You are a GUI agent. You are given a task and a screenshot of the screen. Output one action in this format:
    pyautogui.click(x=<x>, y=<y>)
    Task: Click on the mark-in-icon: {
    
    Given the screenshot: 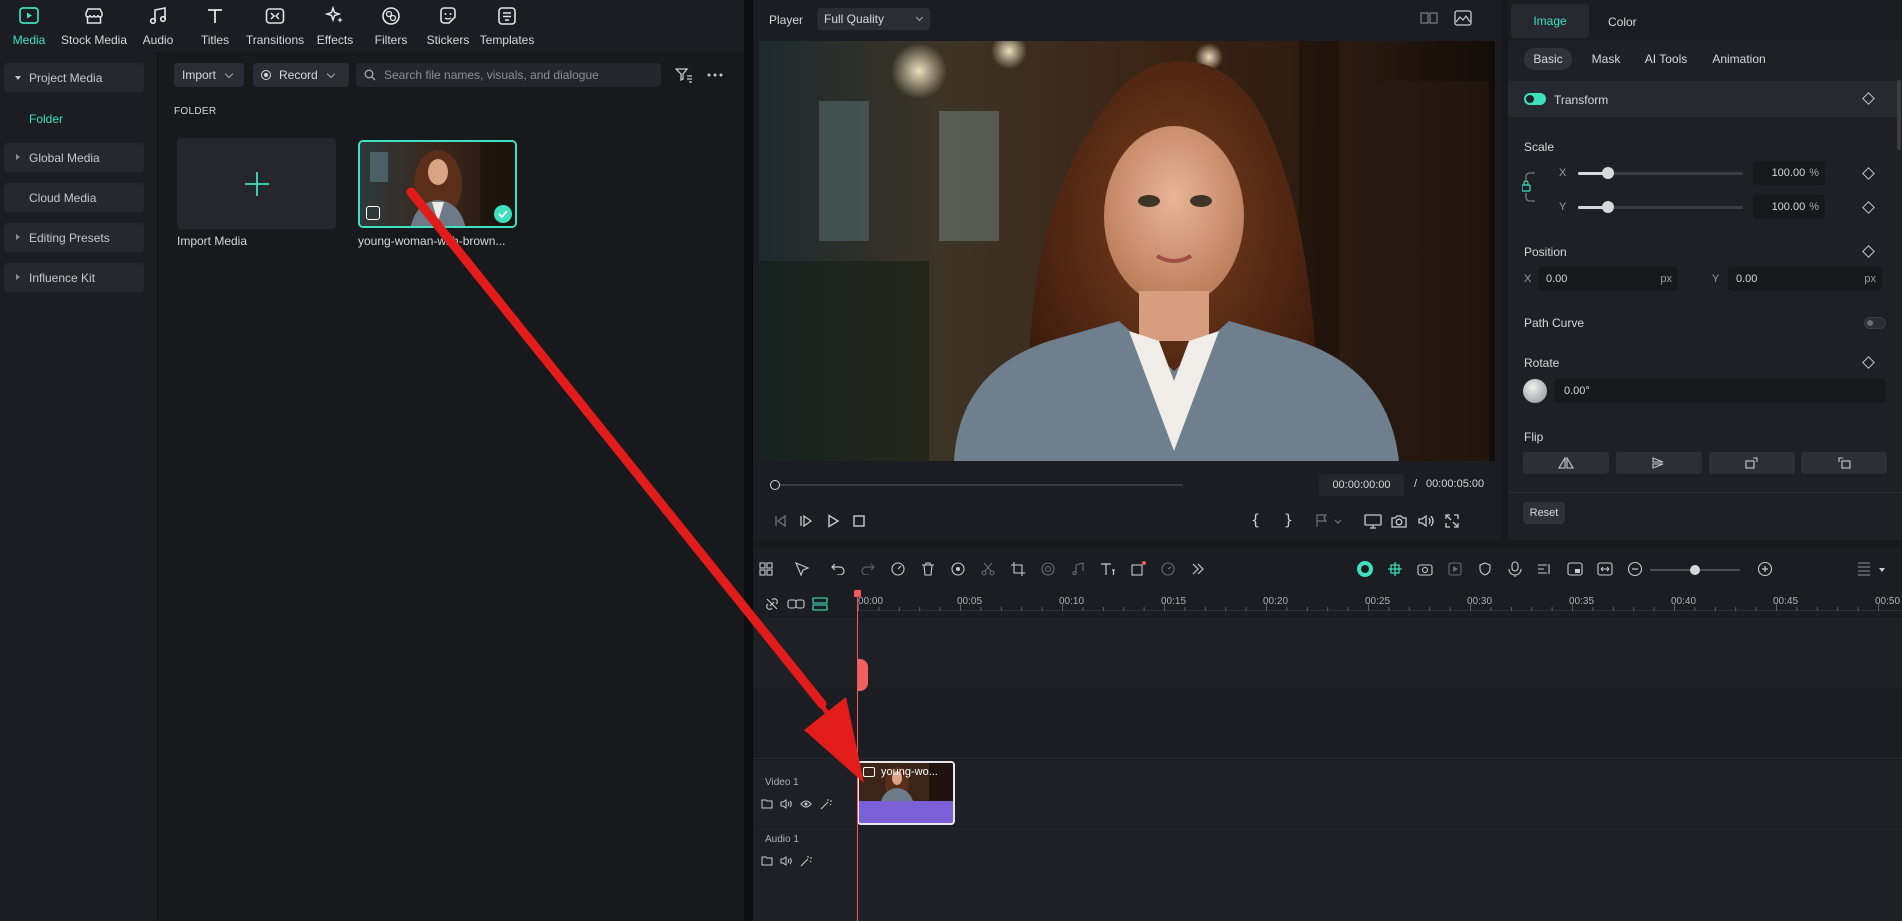 What is the action you would take?
    pyautogui.click(x=1255, y=520)
    